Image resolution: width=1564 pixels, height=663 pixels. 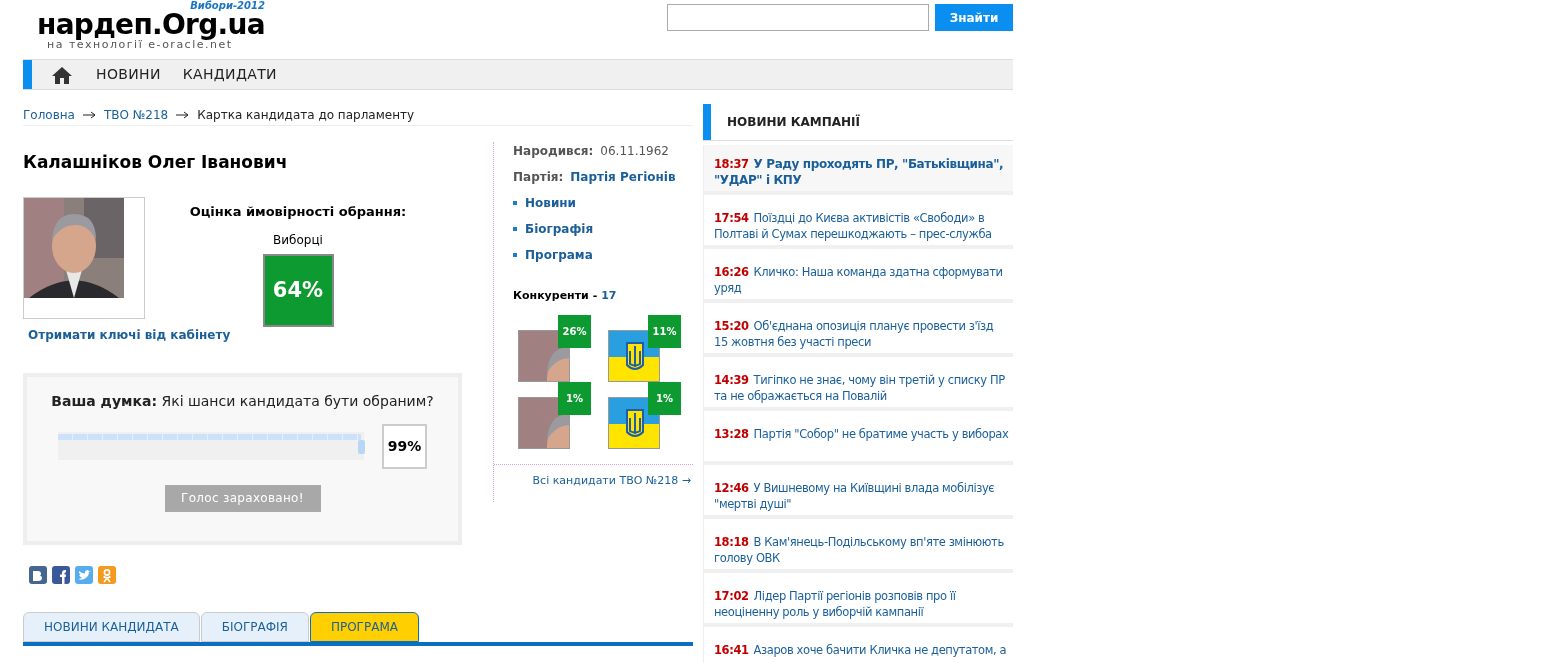 I want to click on news-item: 16:41 Азаров хоче бачити Кличка не депутатом, а, so click(x=858, y=647).